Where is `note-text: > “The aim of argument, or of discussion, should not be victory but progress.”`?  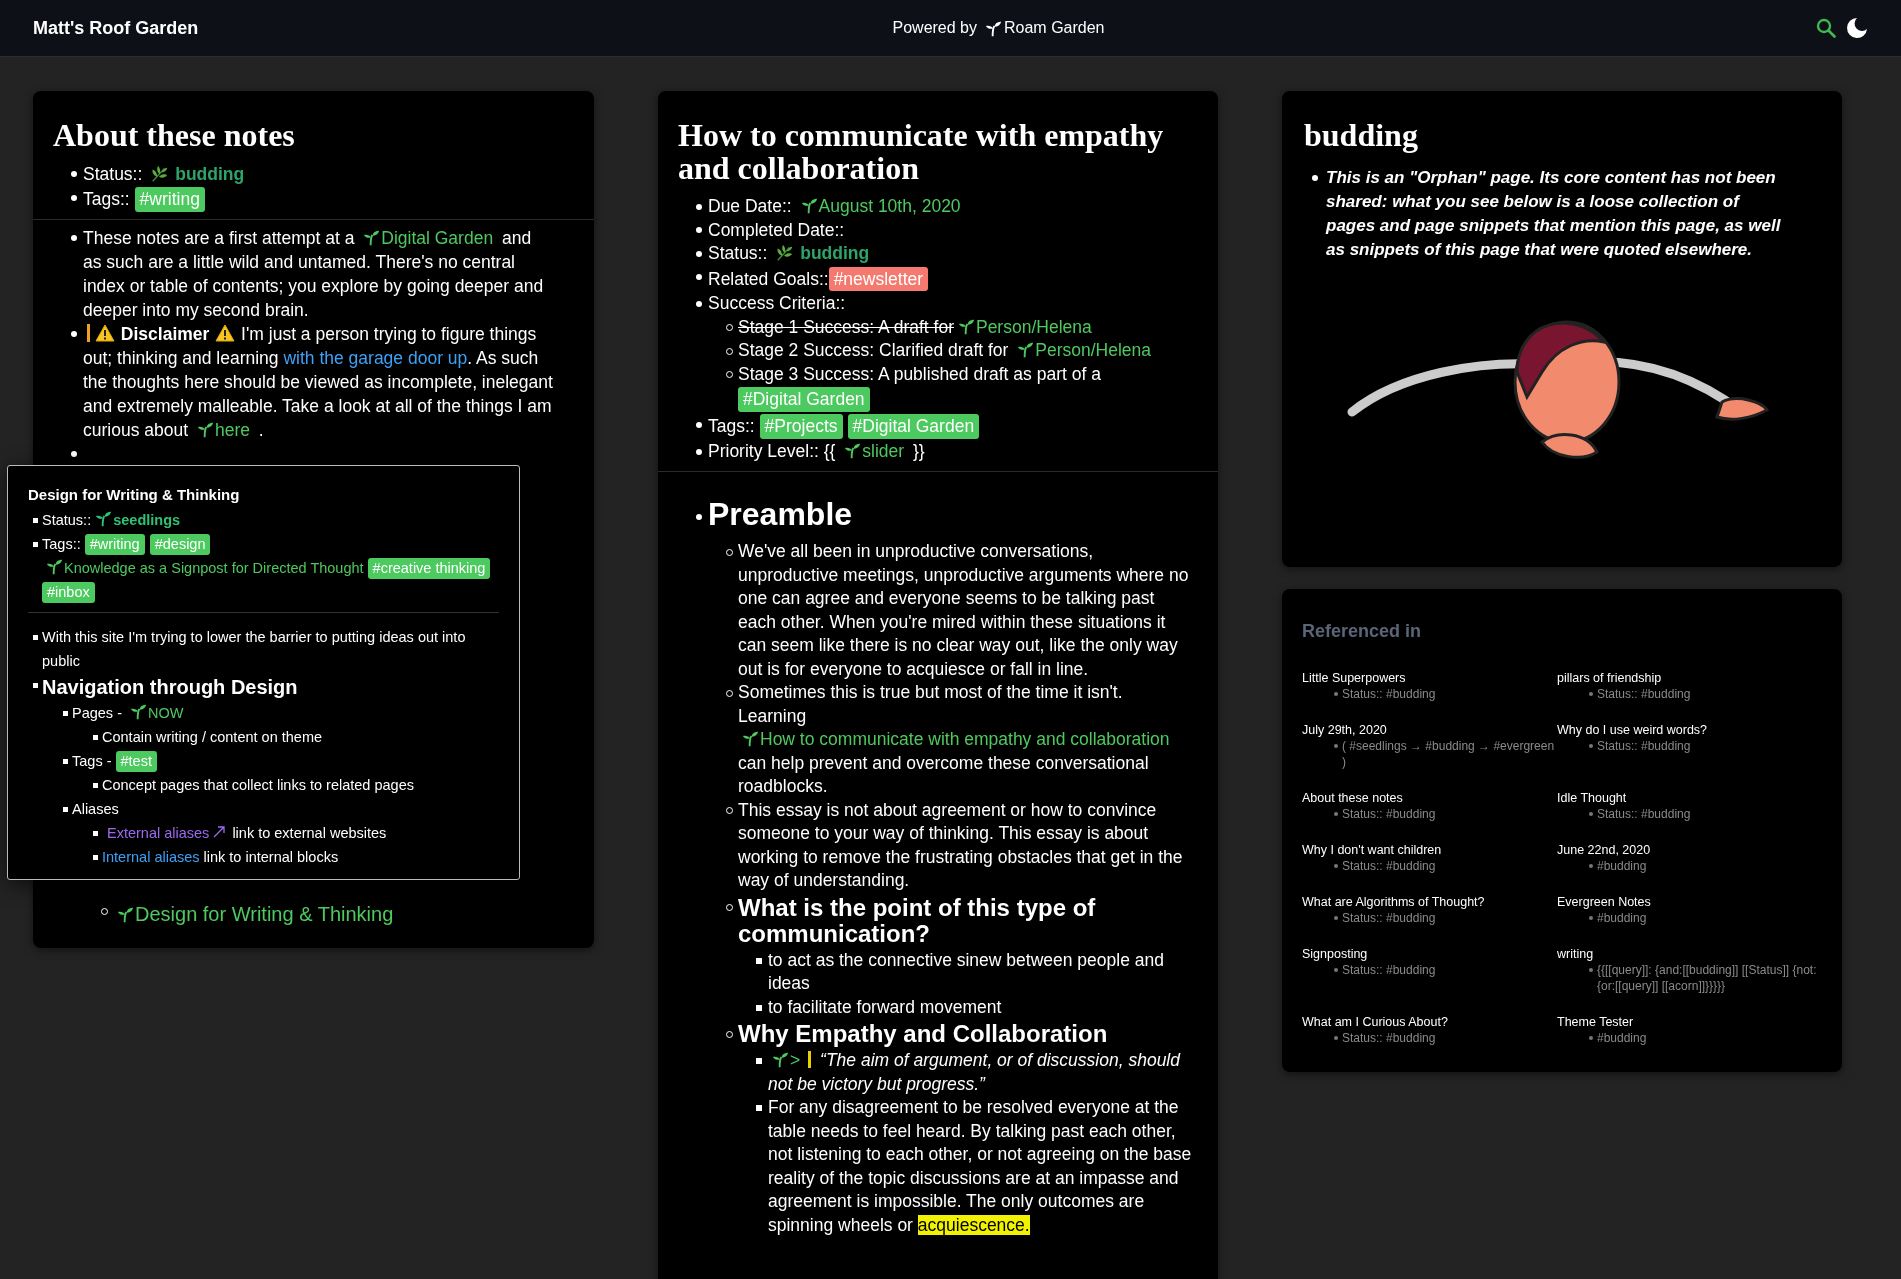
note-text: > “The aim of argument, or of discussion, should not be victory but progress.” is located at coordinates (975, 1072).